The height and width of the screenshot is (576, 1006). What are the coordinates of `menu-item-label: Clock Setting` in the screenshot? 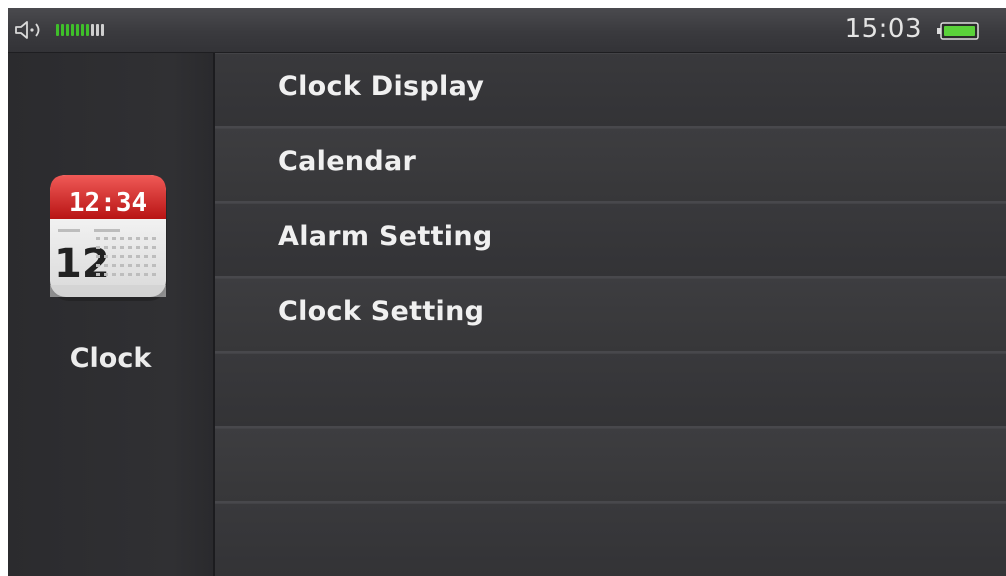 It's located at (381, 311).